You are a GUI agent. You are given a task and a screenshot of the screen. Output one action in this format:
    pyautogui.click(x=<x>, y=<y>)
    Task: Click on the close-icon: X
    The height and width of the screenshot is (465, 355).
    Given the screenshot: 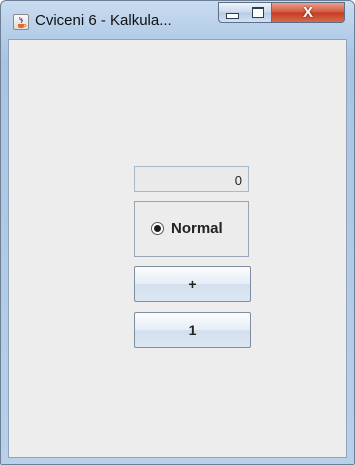 What is the action you would take?
    pyautogui.click(x=307, y=12)
    